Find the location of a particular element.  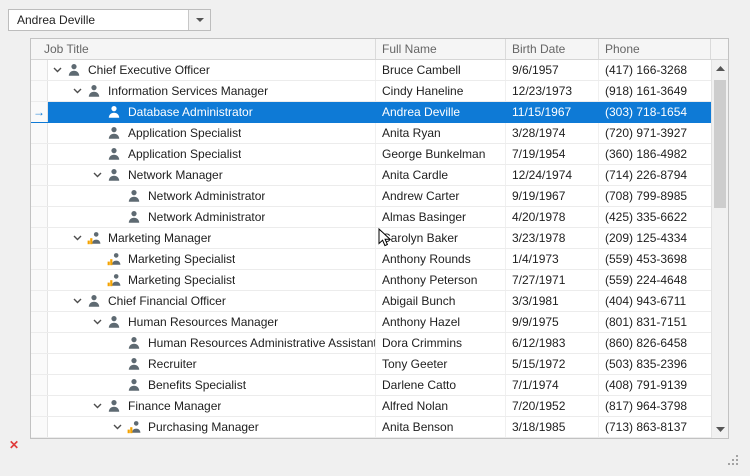

scroll-down-button is located at coordinates (720, 429).